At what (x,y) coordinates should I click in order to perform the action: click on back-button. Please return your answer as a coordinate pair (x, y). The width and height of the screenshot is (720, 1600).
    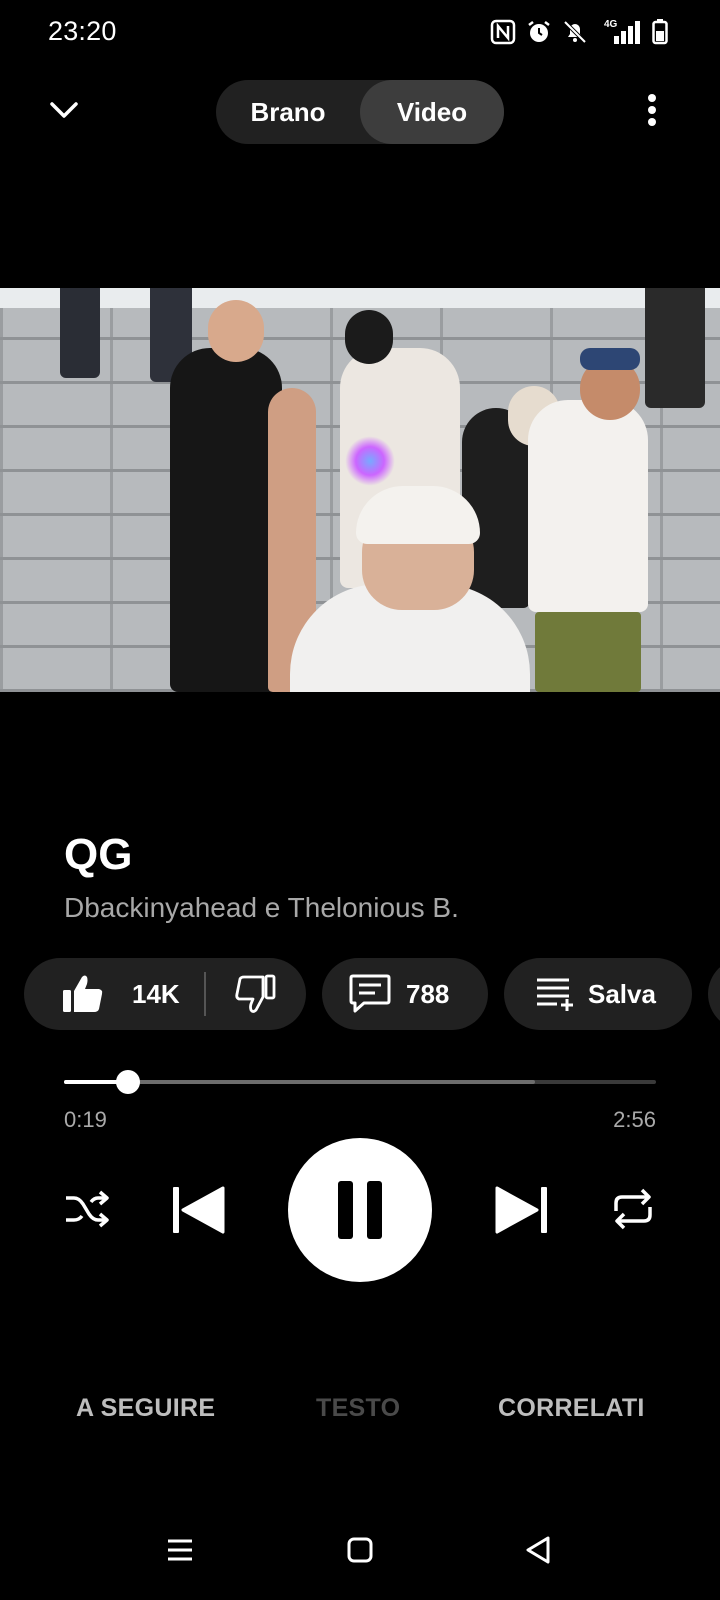
    Looking at the image, I should click on (538, 1550).